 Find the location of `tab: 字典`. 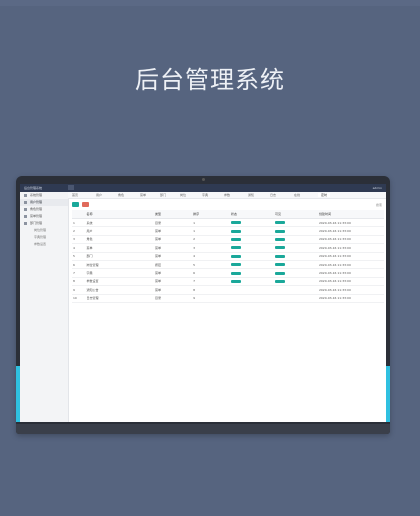

tab: 字典 is located at coordinates (205, 195).